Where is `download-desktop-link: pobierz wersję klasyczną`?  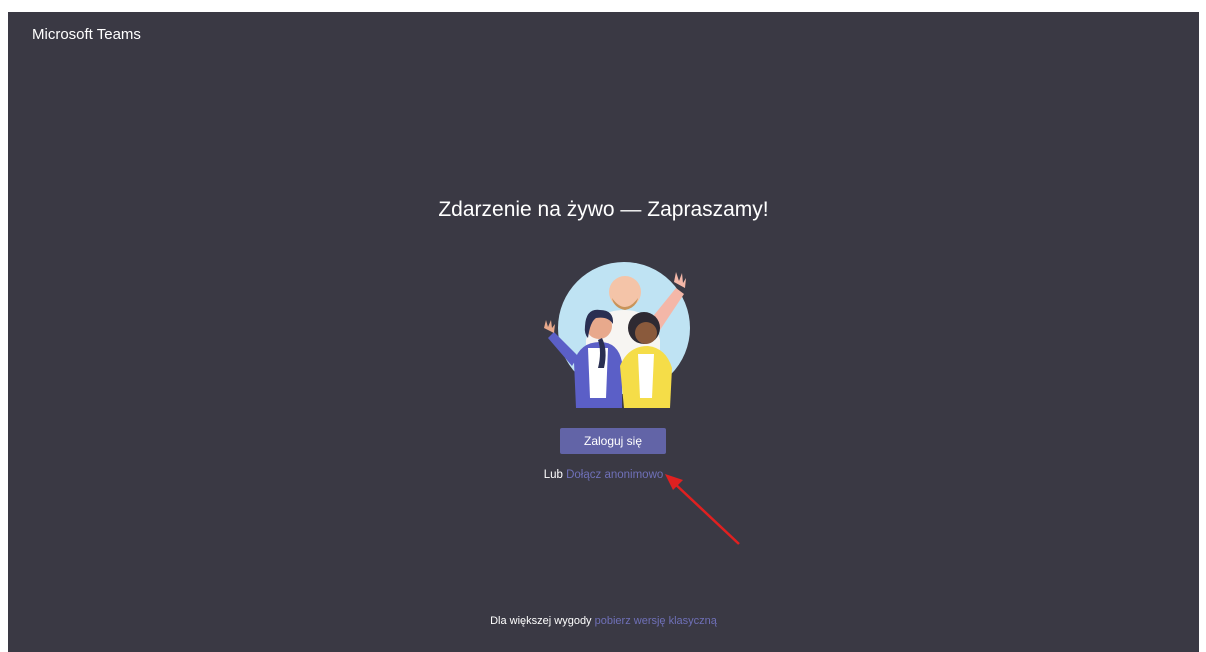 download-desktop-link: pobierz wersję klasyczną is located at coordinates (656, 621).